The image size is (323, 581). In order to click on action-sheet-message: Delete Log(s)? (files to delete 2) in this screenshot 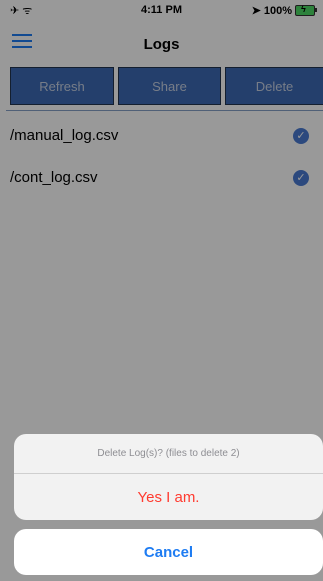, I will do `click(168, 454)`.